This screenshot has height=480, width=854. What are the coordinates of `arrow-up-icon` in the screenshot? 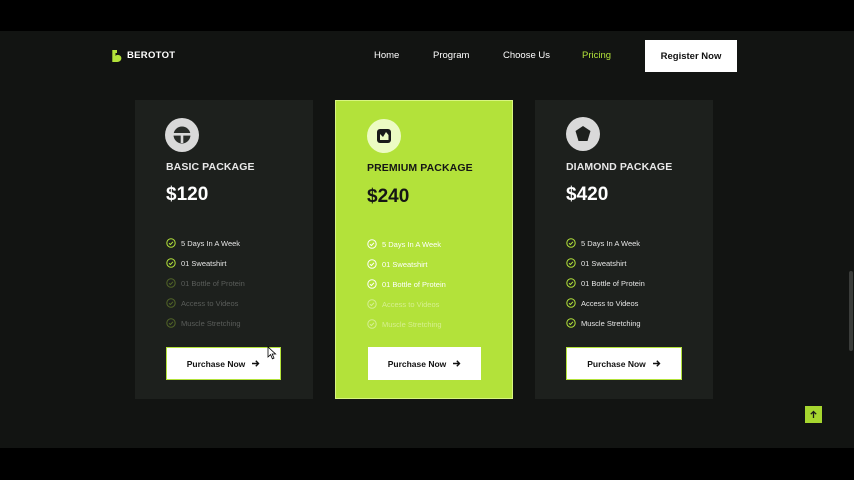 It's located at (813, 414).